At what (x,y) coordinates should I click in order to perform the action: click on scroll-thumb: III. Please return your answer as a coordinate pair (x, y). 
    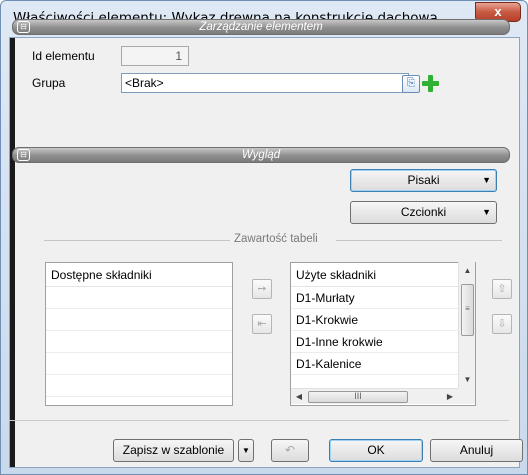
    Looking at the image, I should click on (358, 397).